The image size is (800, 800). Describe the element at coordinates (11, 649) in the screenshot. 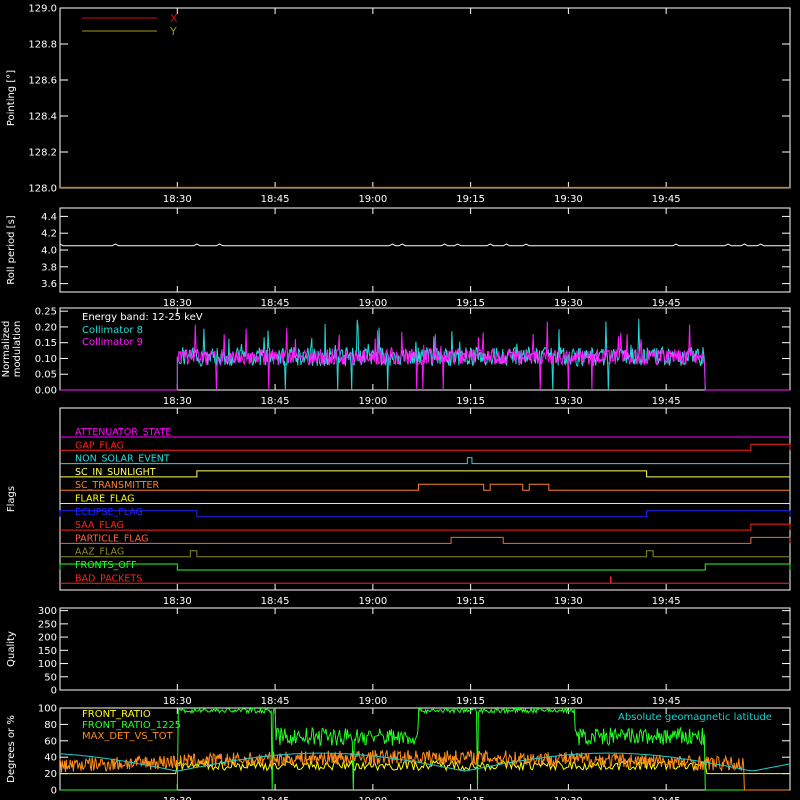

I see `y-axis-label: Quality` at that location.